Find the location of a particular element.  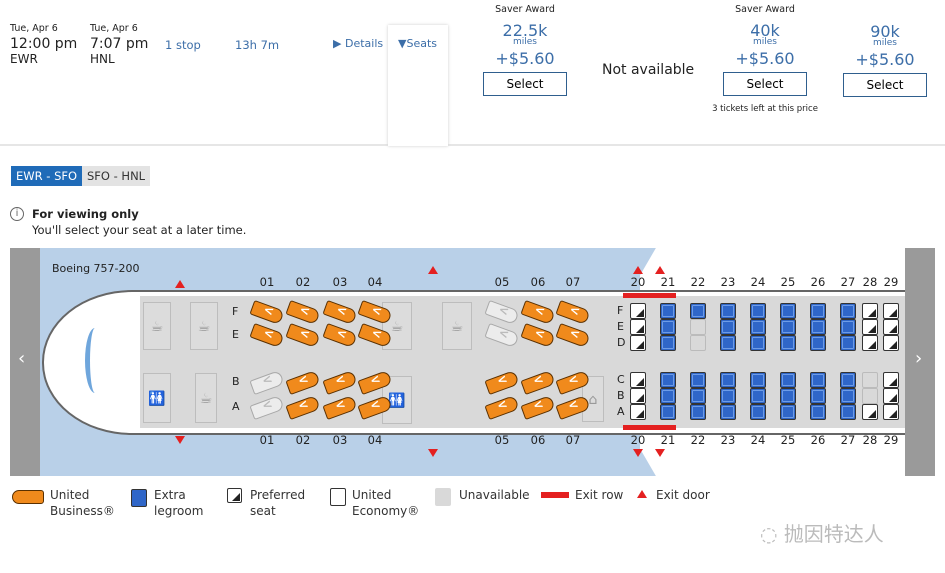

seat-24A is located at coordinates (758, 412).